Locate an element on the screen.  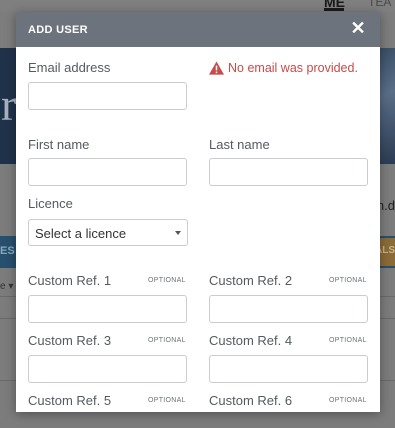
email-error: No email was provided. is located at coordinates (283, 68).